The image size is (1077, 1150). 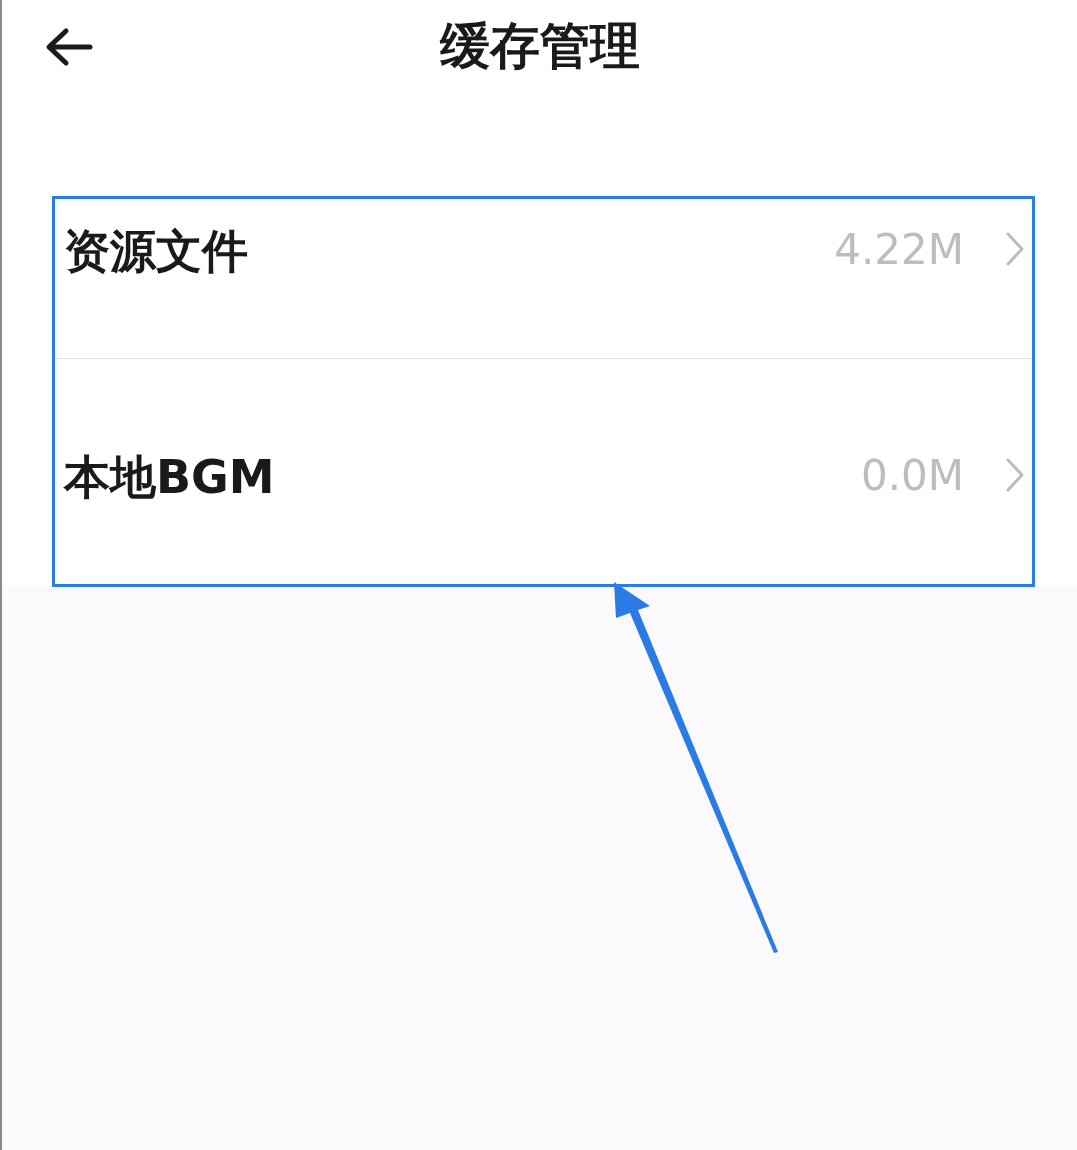 I want to click on item-size: 0.0M, so click(x=912, y=475).